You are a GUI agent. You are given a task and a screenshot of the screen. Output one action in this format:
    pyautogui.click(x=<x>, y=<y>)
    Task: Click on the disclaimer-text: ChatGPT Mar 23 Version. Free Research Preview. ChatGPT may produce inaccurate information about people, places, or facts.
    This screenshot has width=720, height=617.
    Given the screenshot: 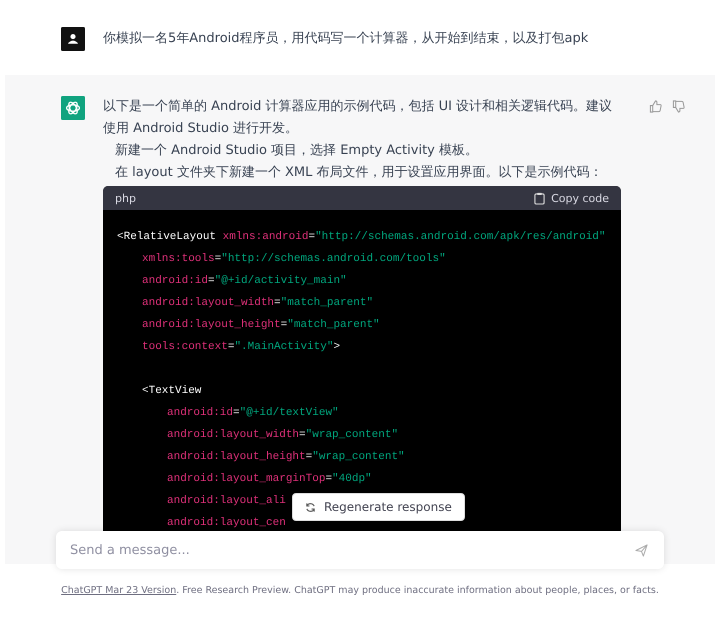 What is the action you would take?
    pyautogui.click(x=360, y=590)
    